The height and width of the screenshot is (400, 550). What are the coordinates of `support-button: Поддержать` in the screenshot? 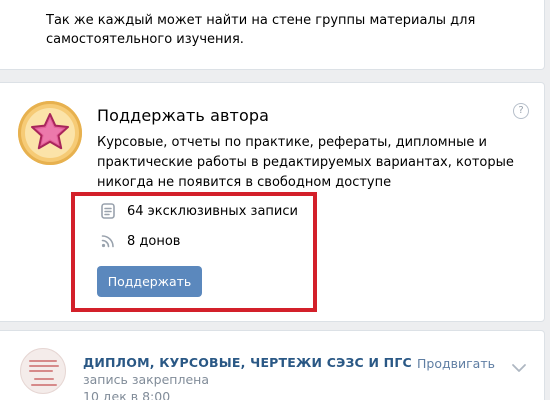 It's located at (149, 281).